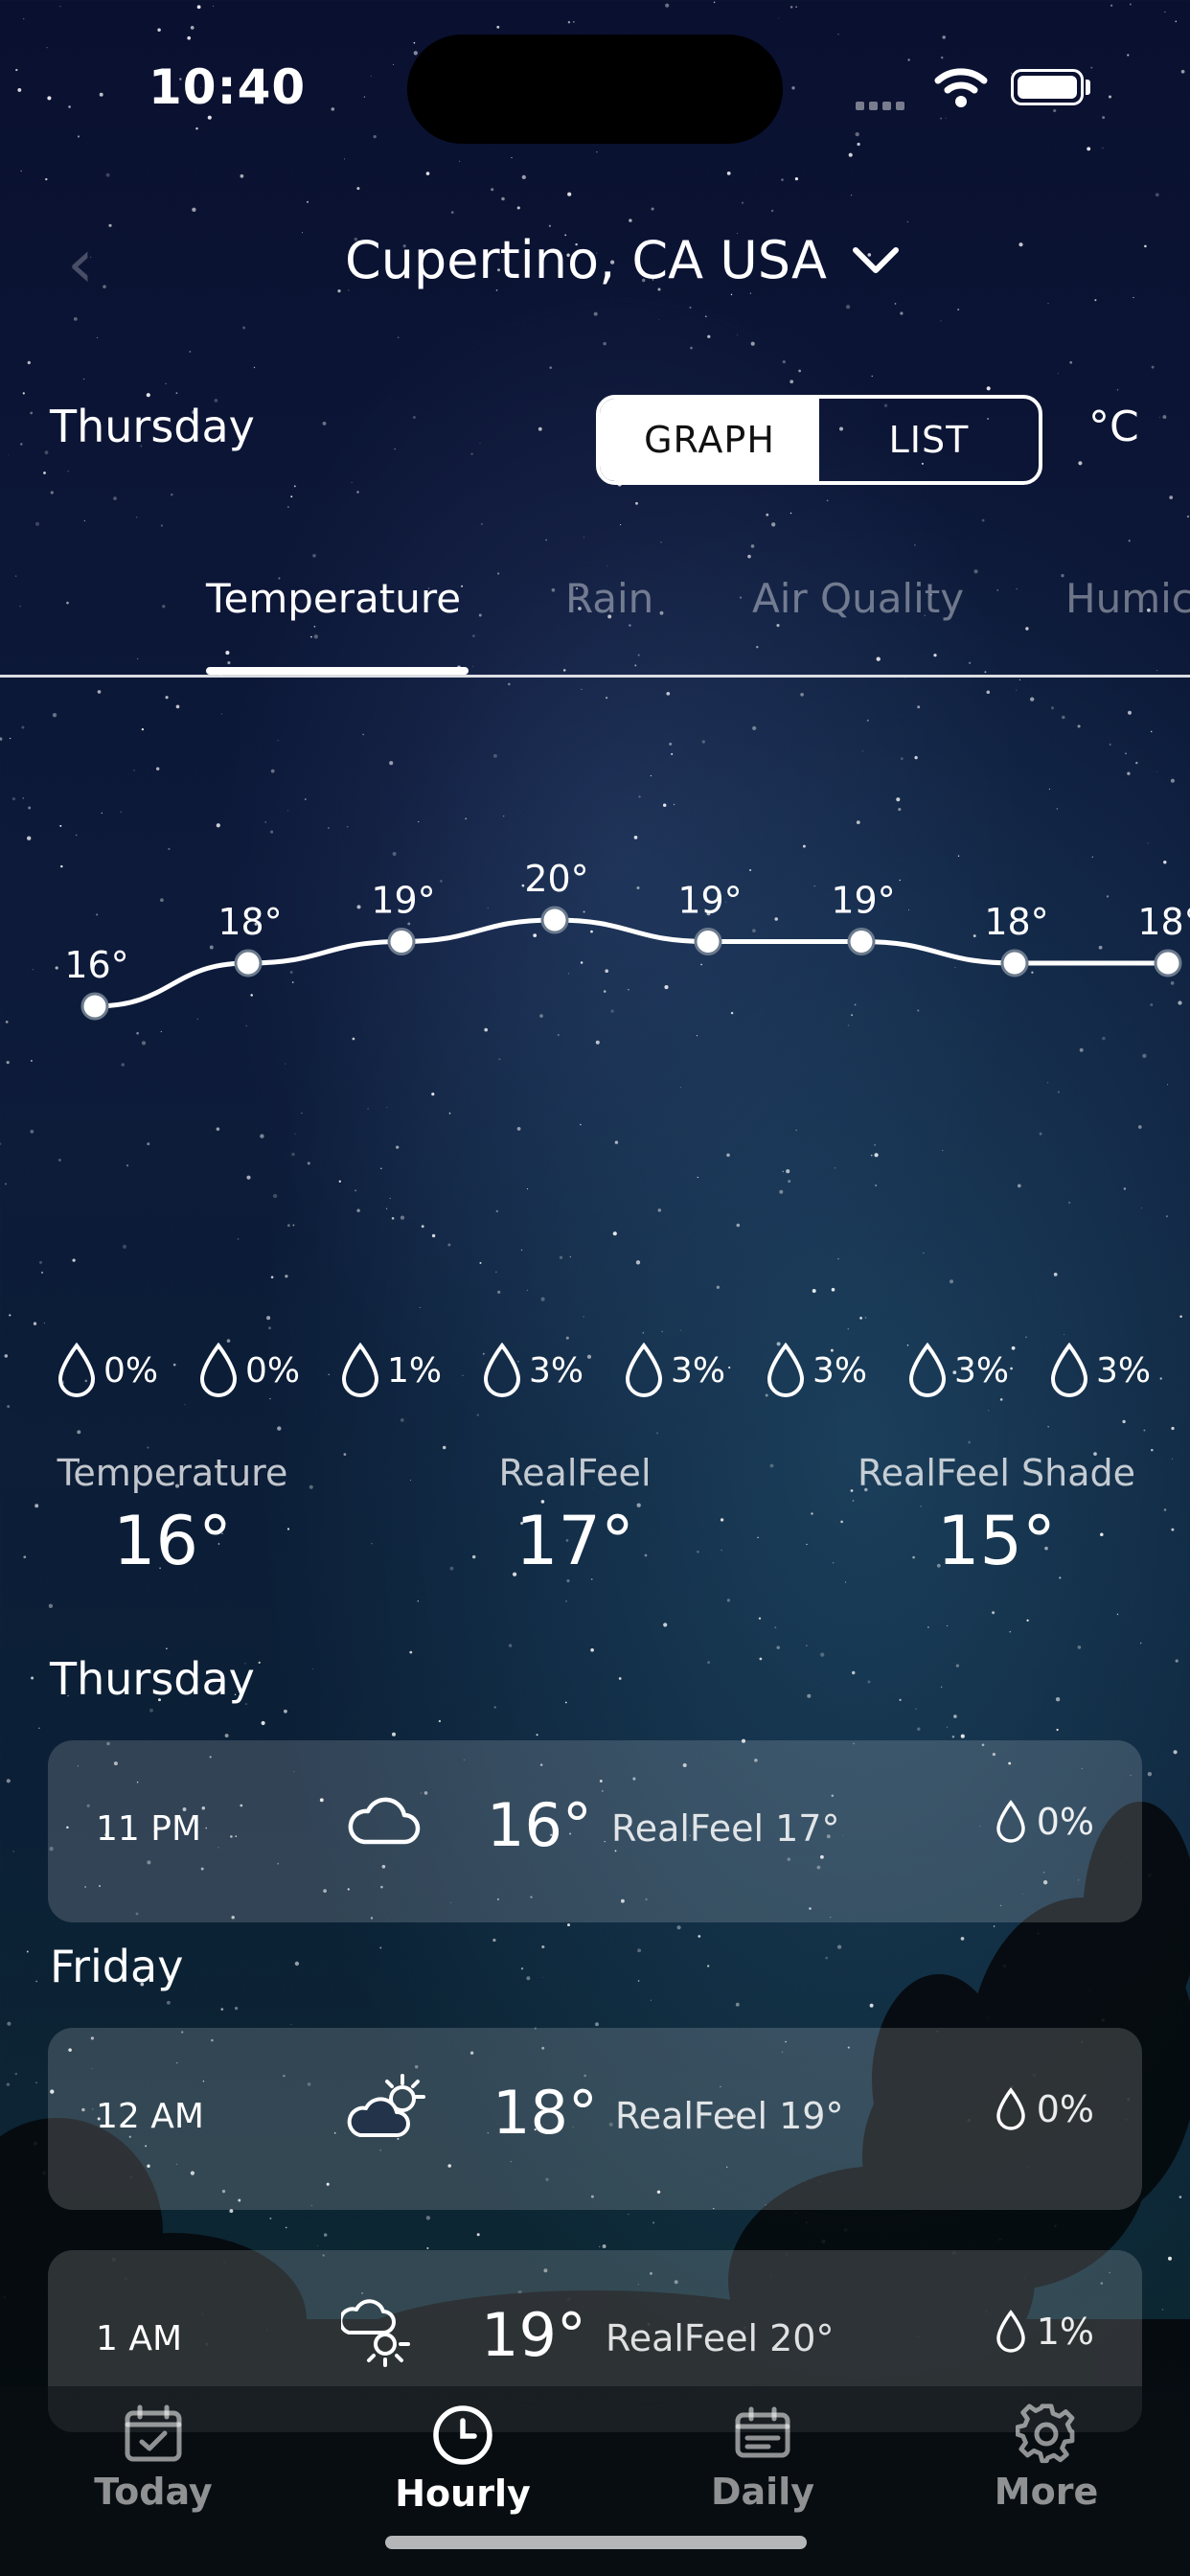 This screenshot has height=2576, width=1190. What do you see at coordinates (334, 598) in the screenshot?
I see `tab-temperature: Temperature` at bounding box center [334, 598].